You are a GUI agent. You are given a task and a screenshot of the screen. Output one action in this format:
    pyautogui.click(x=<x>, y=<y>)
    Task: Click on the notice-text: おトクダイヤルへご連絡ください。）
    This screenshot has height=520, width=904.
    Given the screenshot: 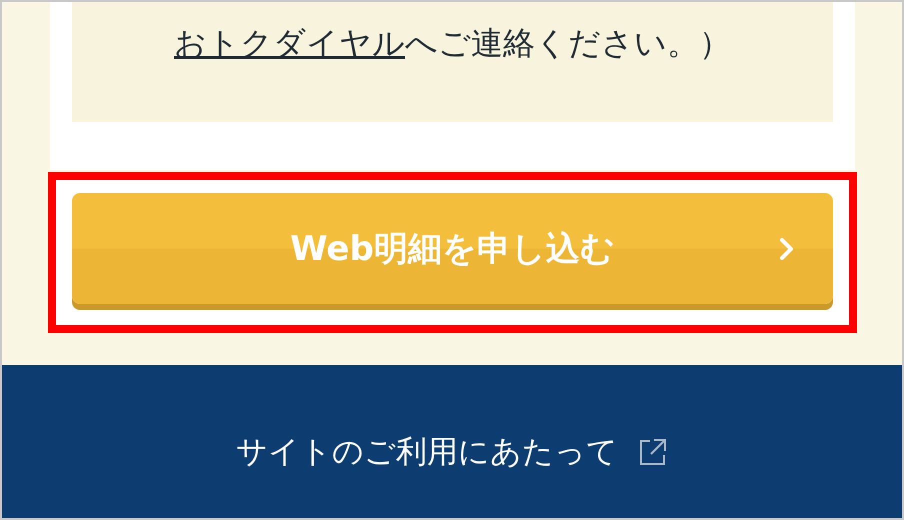 What is the action you would take?
    pyautogui.click(x=452, y=43)
    